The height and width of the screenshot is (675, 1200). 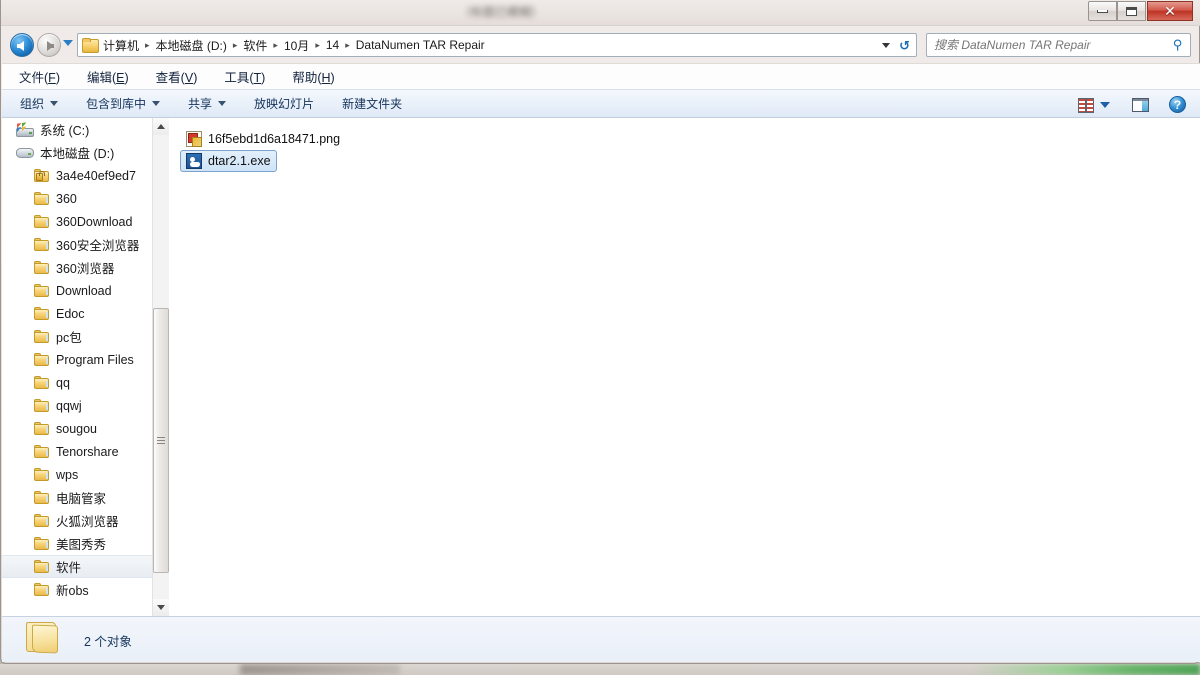 I want to click on scroll-up-button, so click(x=161, y=126).